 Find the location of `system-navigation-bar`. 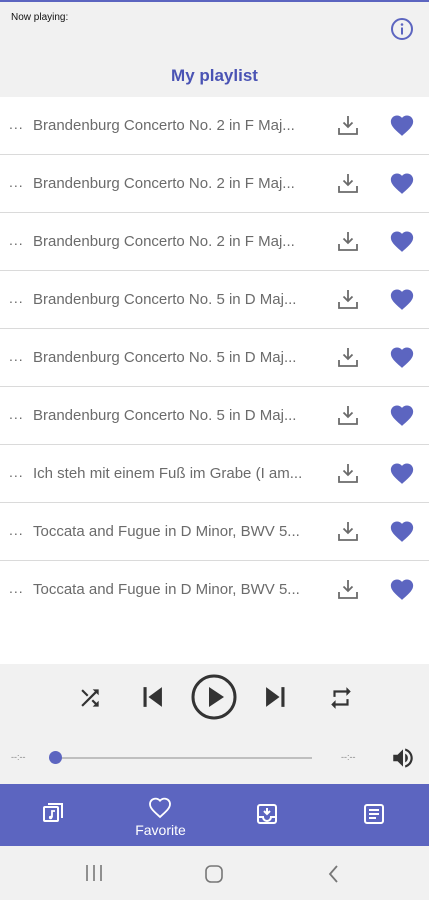

system-navigation-bar is located at coordinates (214, 873).